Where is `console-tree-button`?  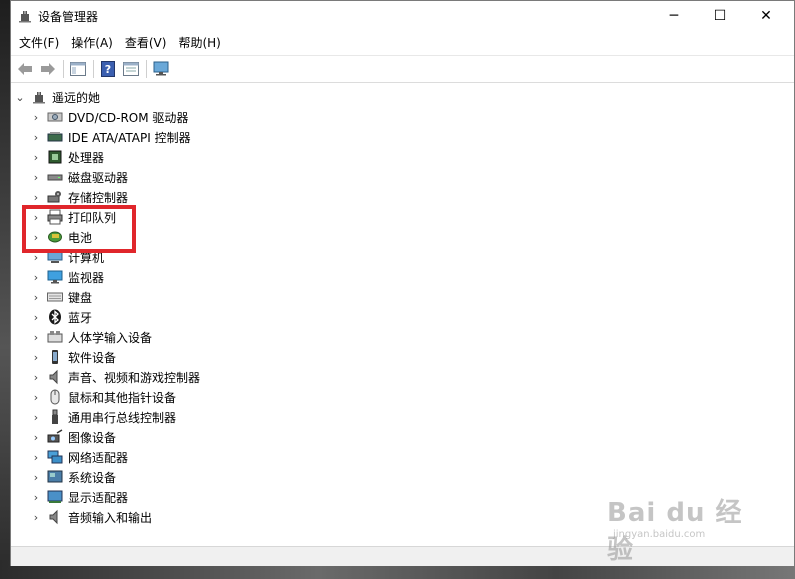
console-tree-button is located at coordinates (78, 69).